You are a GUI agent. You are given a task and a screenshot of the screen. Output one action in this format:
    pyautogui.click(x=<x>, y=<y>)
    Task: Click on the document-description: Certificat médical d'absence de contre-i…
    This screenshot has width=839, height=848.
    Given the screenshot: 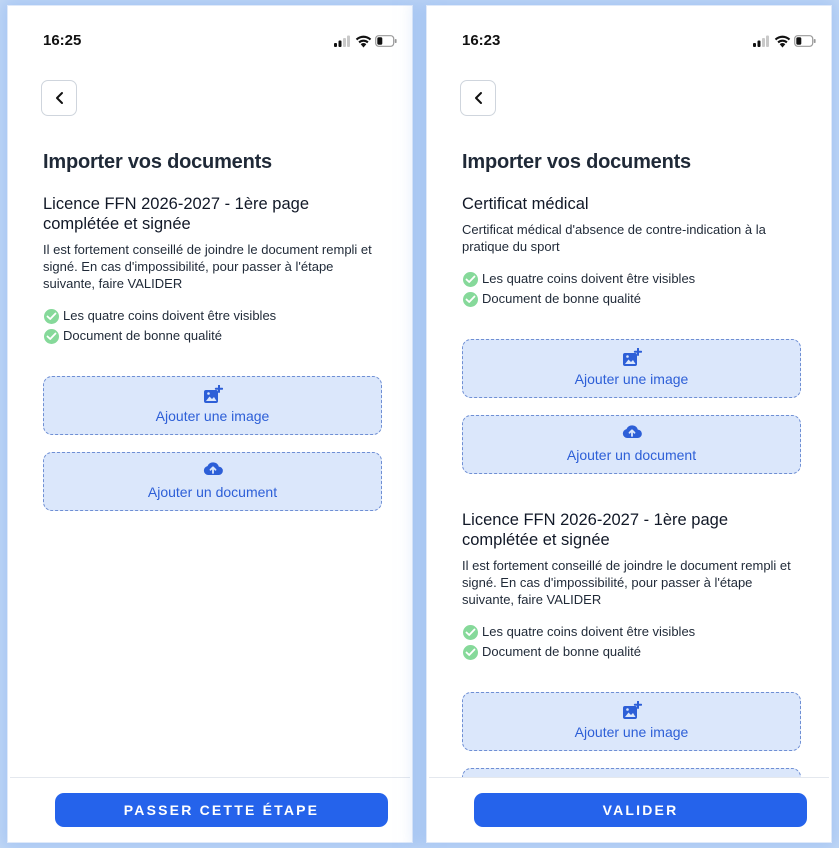 What is the action you would take?
    pyautogui.click(x=614, y=238)
    